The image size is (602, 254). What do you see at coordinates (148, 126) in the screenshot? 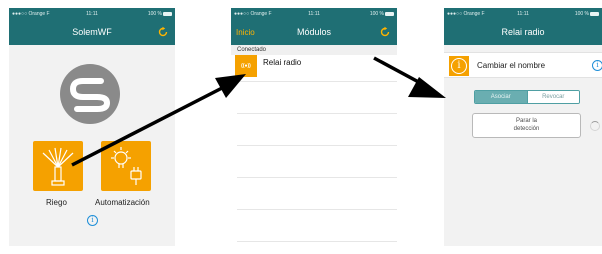
I see `arrow-line` at bounding box center [148, 126].